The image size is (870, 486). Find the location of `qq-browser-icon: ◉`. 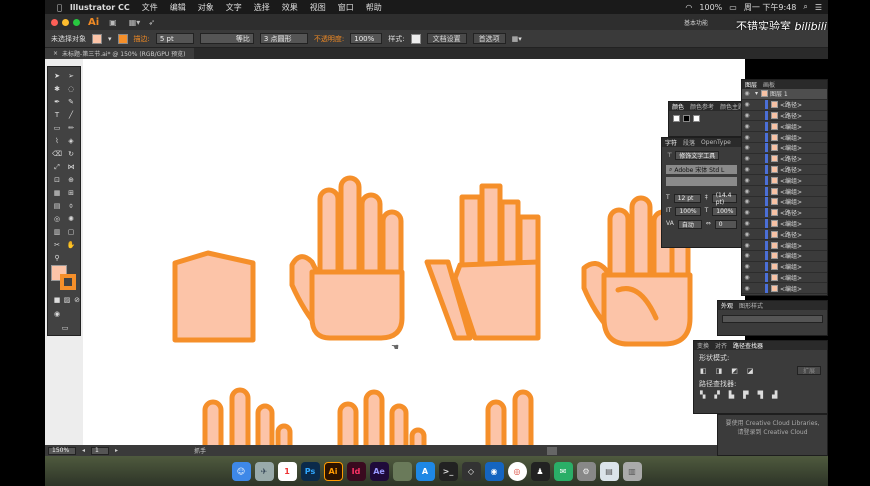

qq-browser-icon: ◉ is located at coordinates (494, 471).